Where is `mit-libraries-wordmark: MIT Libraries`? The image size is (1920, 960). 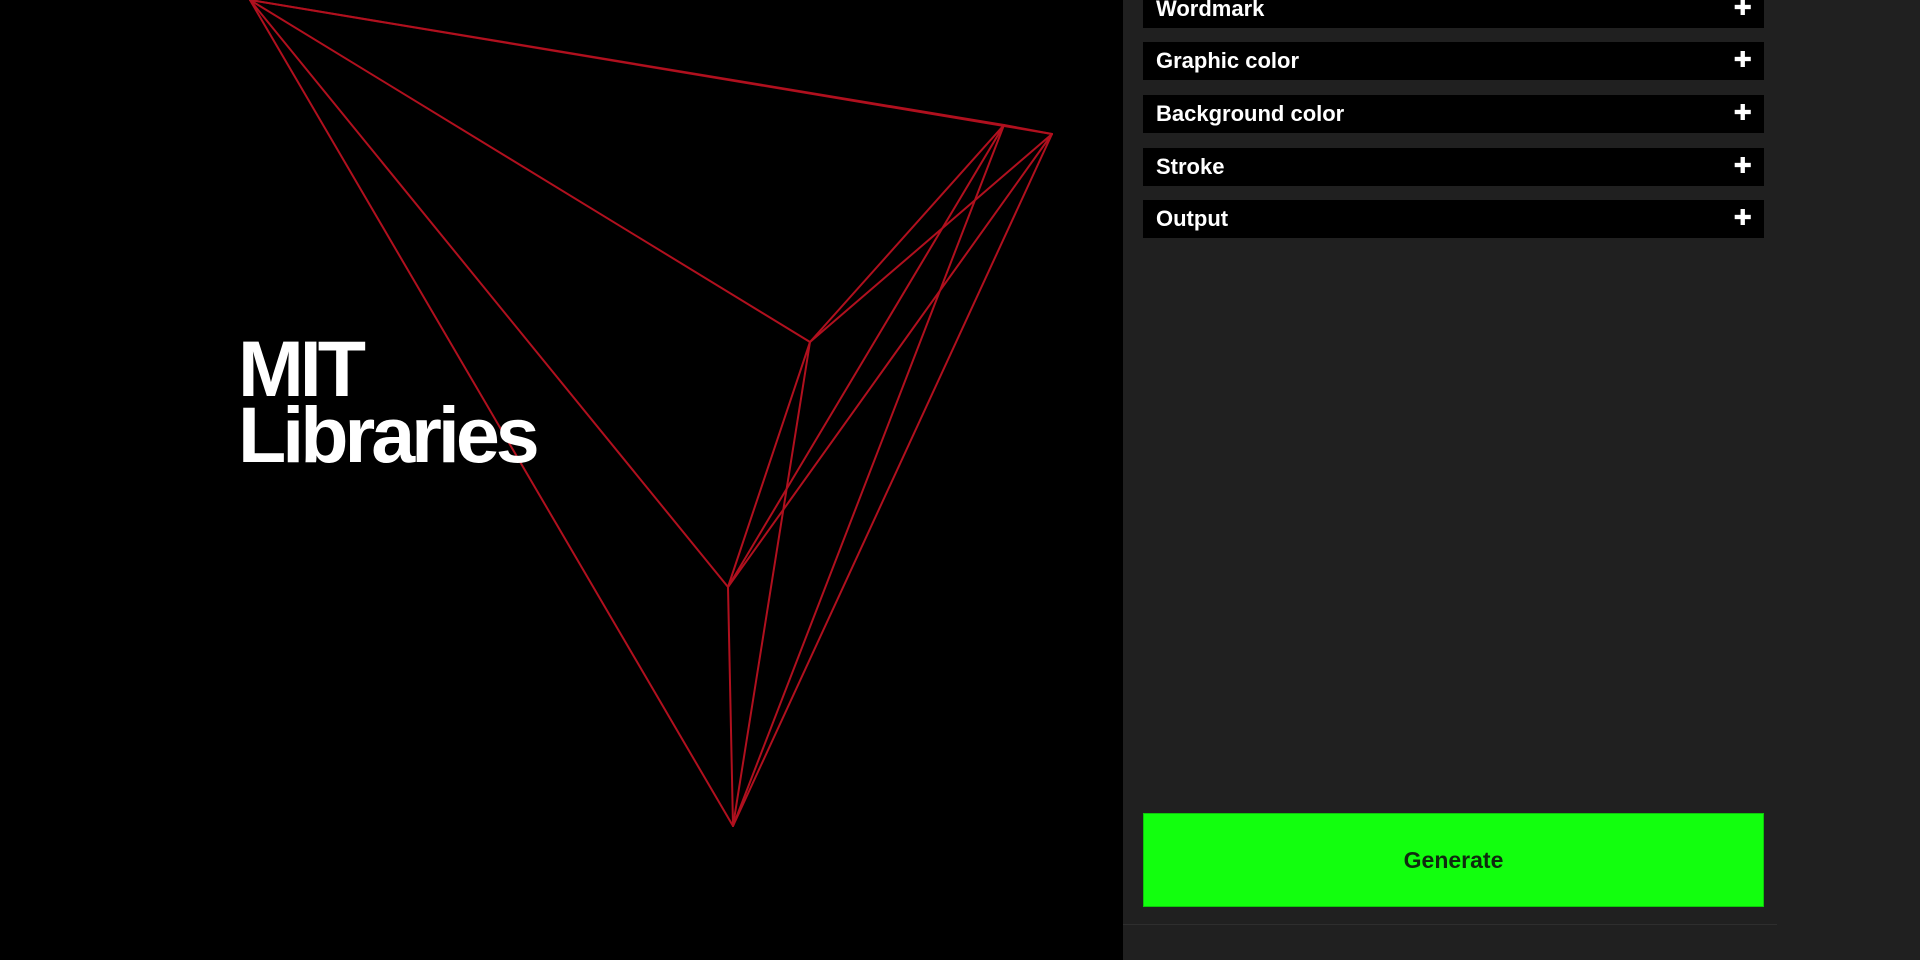 mit-libraries-wordmark: MIT Libraries is located at coordinates (389, 404).